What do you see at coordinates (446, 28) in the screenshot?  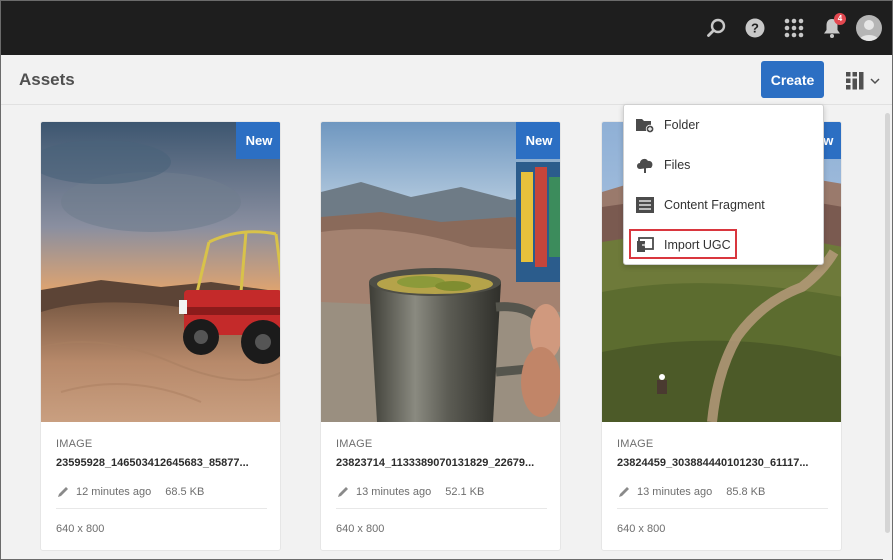 I see `shell-bar: ? 4` at bounding box center [446, 28].